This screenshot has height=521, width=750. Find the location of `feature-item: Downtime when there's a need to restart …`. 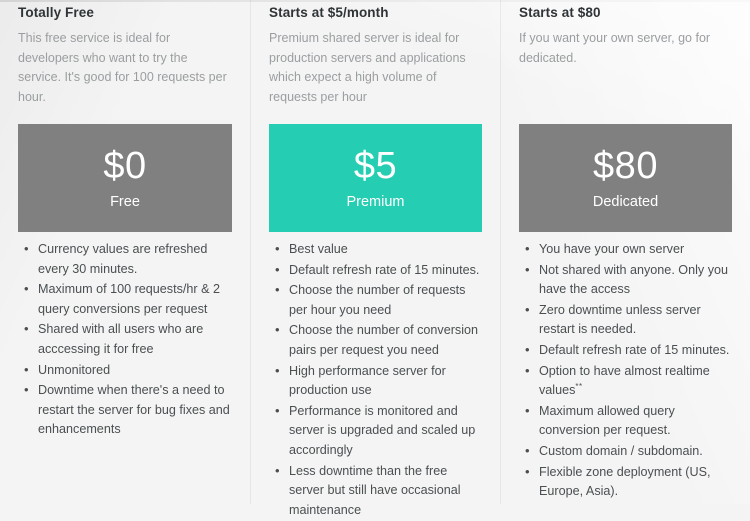

feature-item: Downtime when there's a need to restart … is located at coordinates (129, 410).